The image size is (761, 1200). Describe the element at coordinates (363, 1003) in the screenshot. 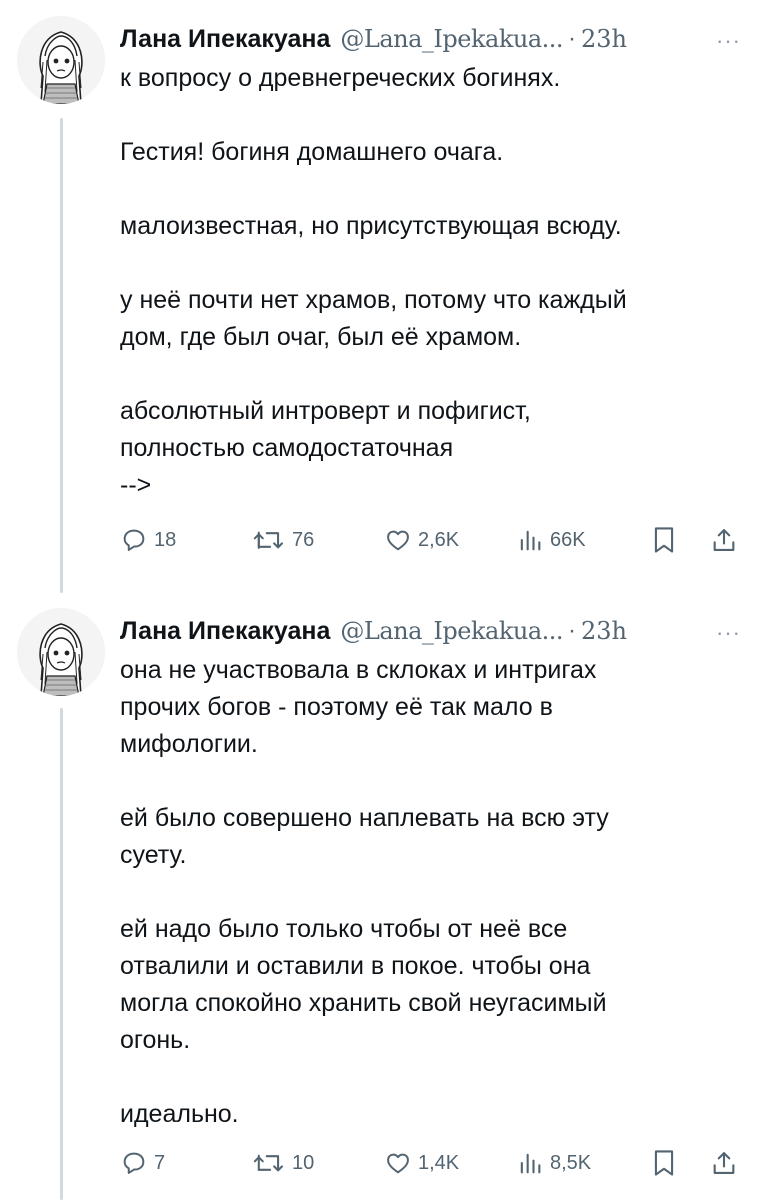

I see `text-line: могла спокойно хранить свой неугасимый` at that location.